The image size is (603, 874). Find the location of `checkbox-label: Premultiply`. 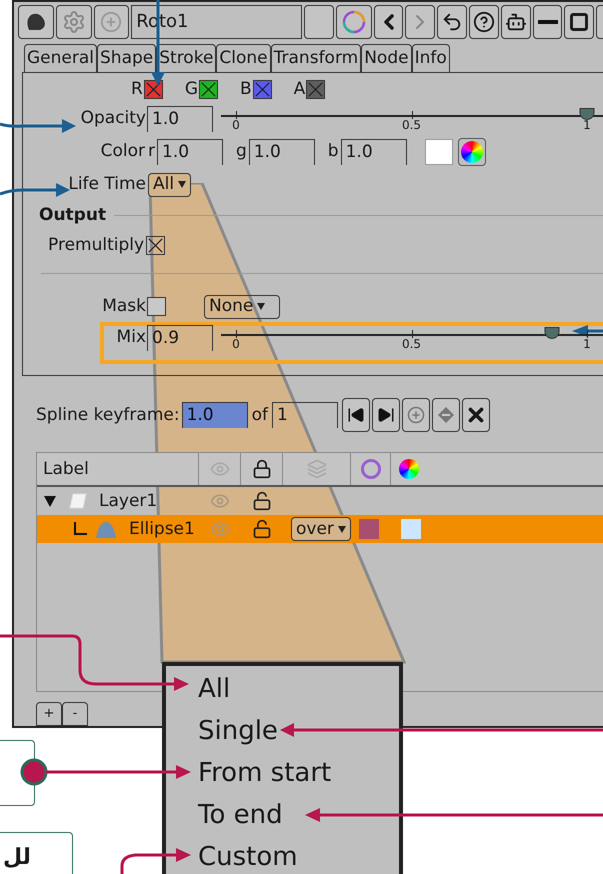

checkbox-label: Premultiply is located at coordinates (96, 246).